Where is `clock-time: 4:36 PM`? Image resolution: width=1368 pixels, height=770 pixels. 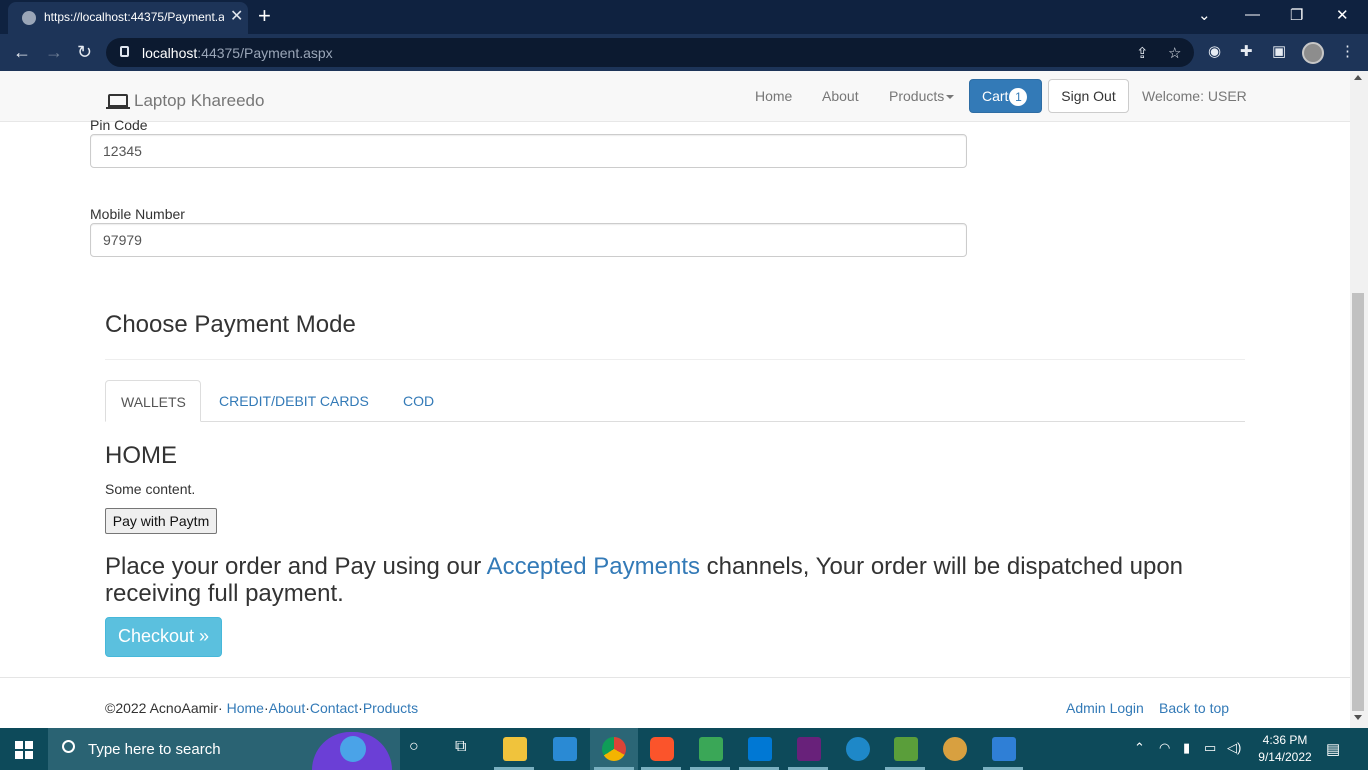
clock-time: 4:36 PM is located at coordinates (1285, 740).